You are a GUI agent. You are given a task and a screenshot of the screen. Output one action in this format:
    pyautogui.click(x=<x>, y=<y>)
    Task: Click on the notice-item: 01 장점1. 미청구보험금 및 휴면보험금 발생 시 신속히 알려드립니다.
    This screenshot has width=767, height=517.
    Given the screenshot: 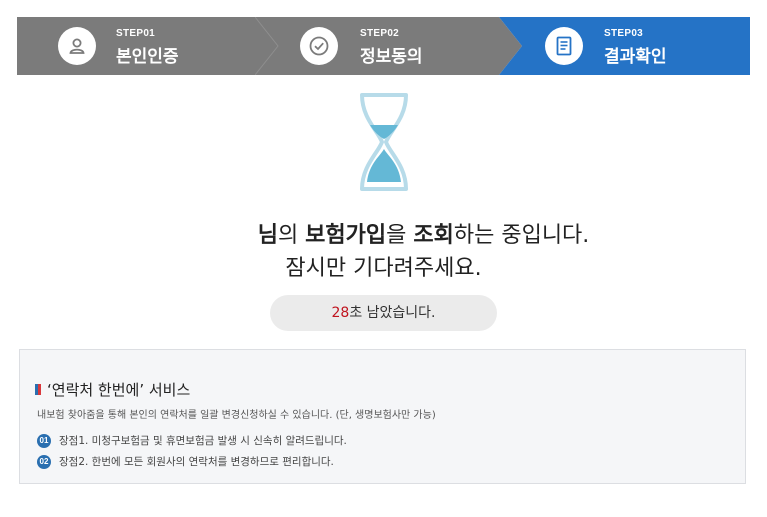 What is the action you would take?
    pyautogui.click(x=192, y=440)
    